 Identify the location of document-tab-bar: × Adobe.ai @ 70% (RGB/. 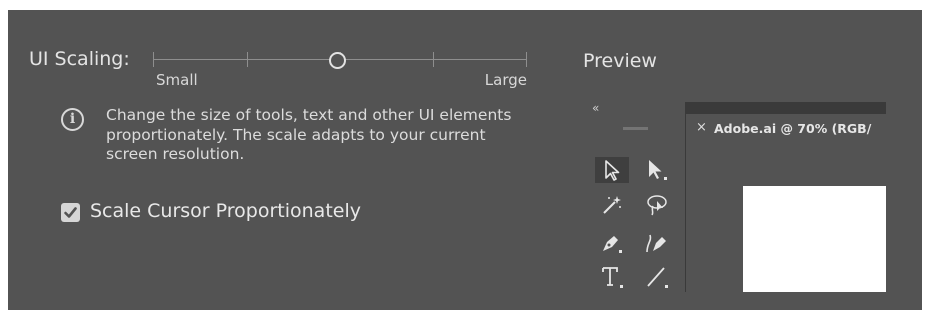
(786, 128).